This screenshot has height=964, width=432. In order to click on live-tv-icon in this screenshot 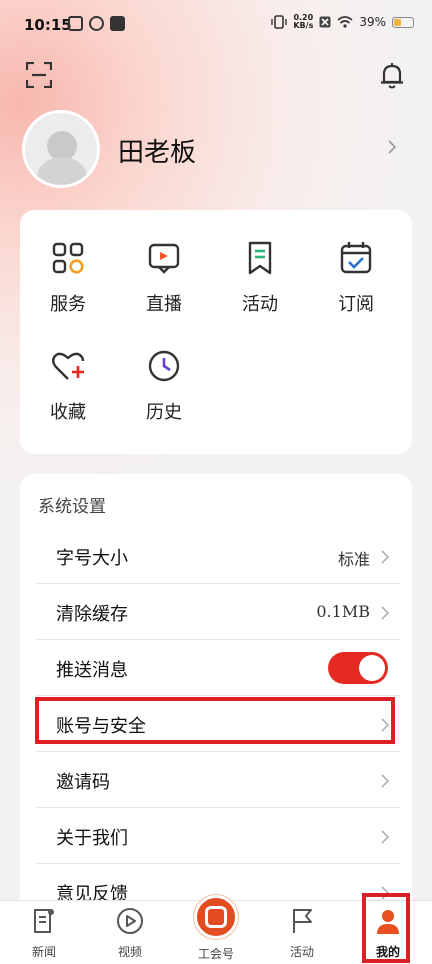, I will do `click(164, 258)`.